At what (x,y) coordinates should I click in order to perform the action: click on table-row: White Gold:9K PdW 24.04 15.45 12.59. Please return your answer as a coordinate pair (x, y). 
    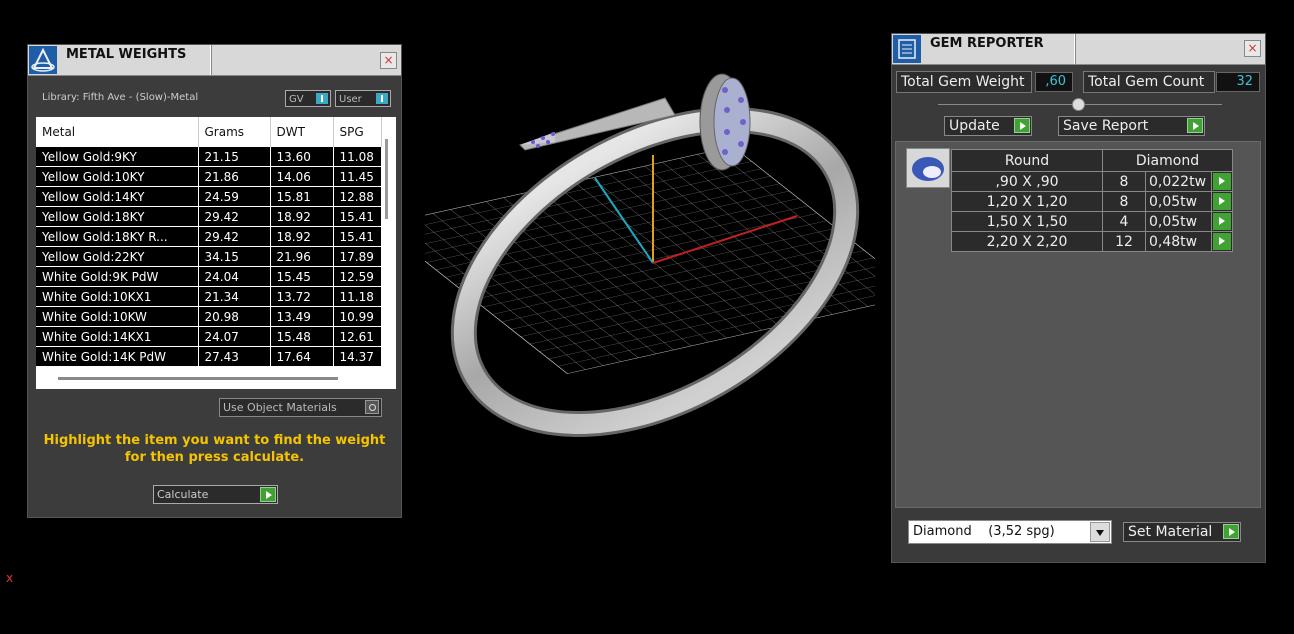
    Looking at the image, I should click on (209, 276).